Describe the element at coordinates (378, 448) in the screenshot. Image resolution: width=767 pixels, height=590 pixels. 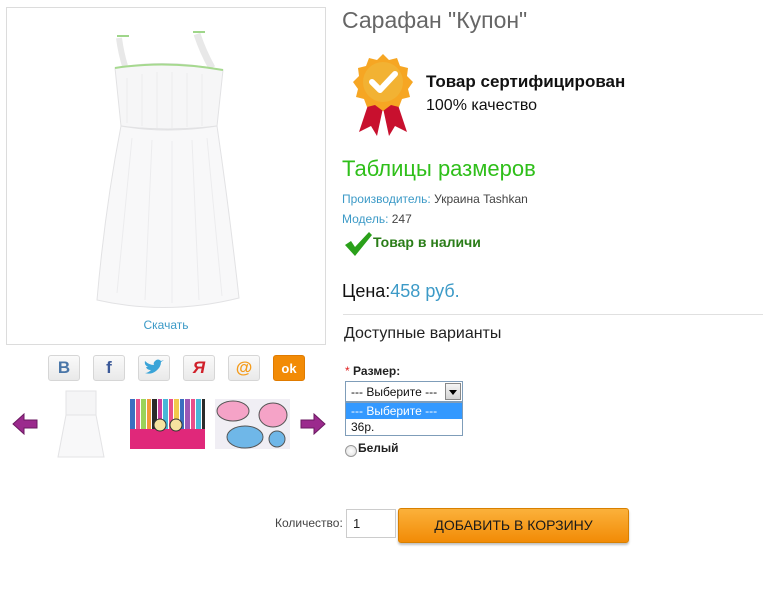
I see `color-option-label: Белый` at that location.